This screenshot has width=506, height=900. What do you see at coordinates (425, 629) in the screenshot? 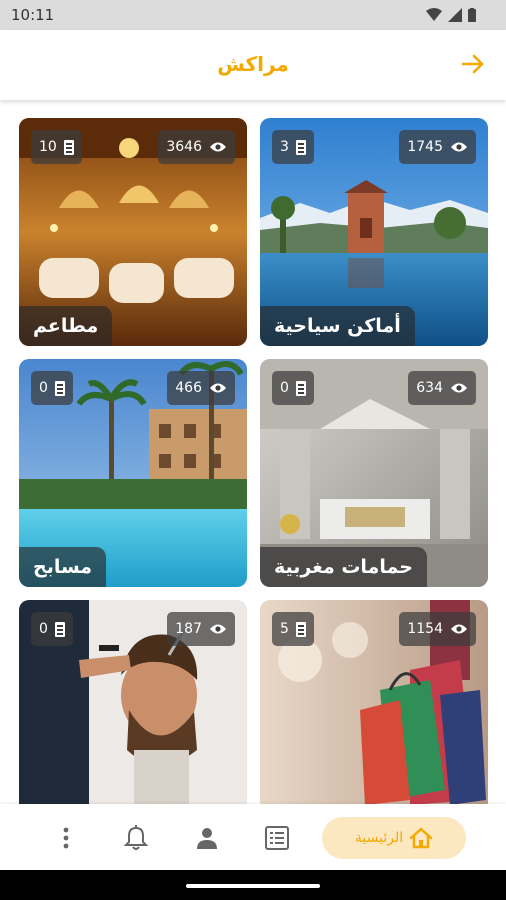
I see `views-count: 1154` at bounding box center [425, 629].